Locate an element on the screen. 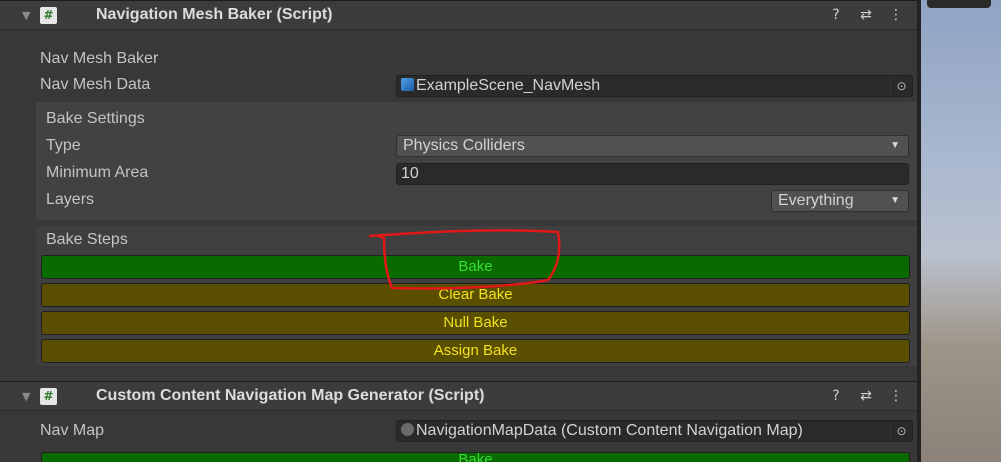  minimum-area-value: 10 is located at coordinates (410, 173).